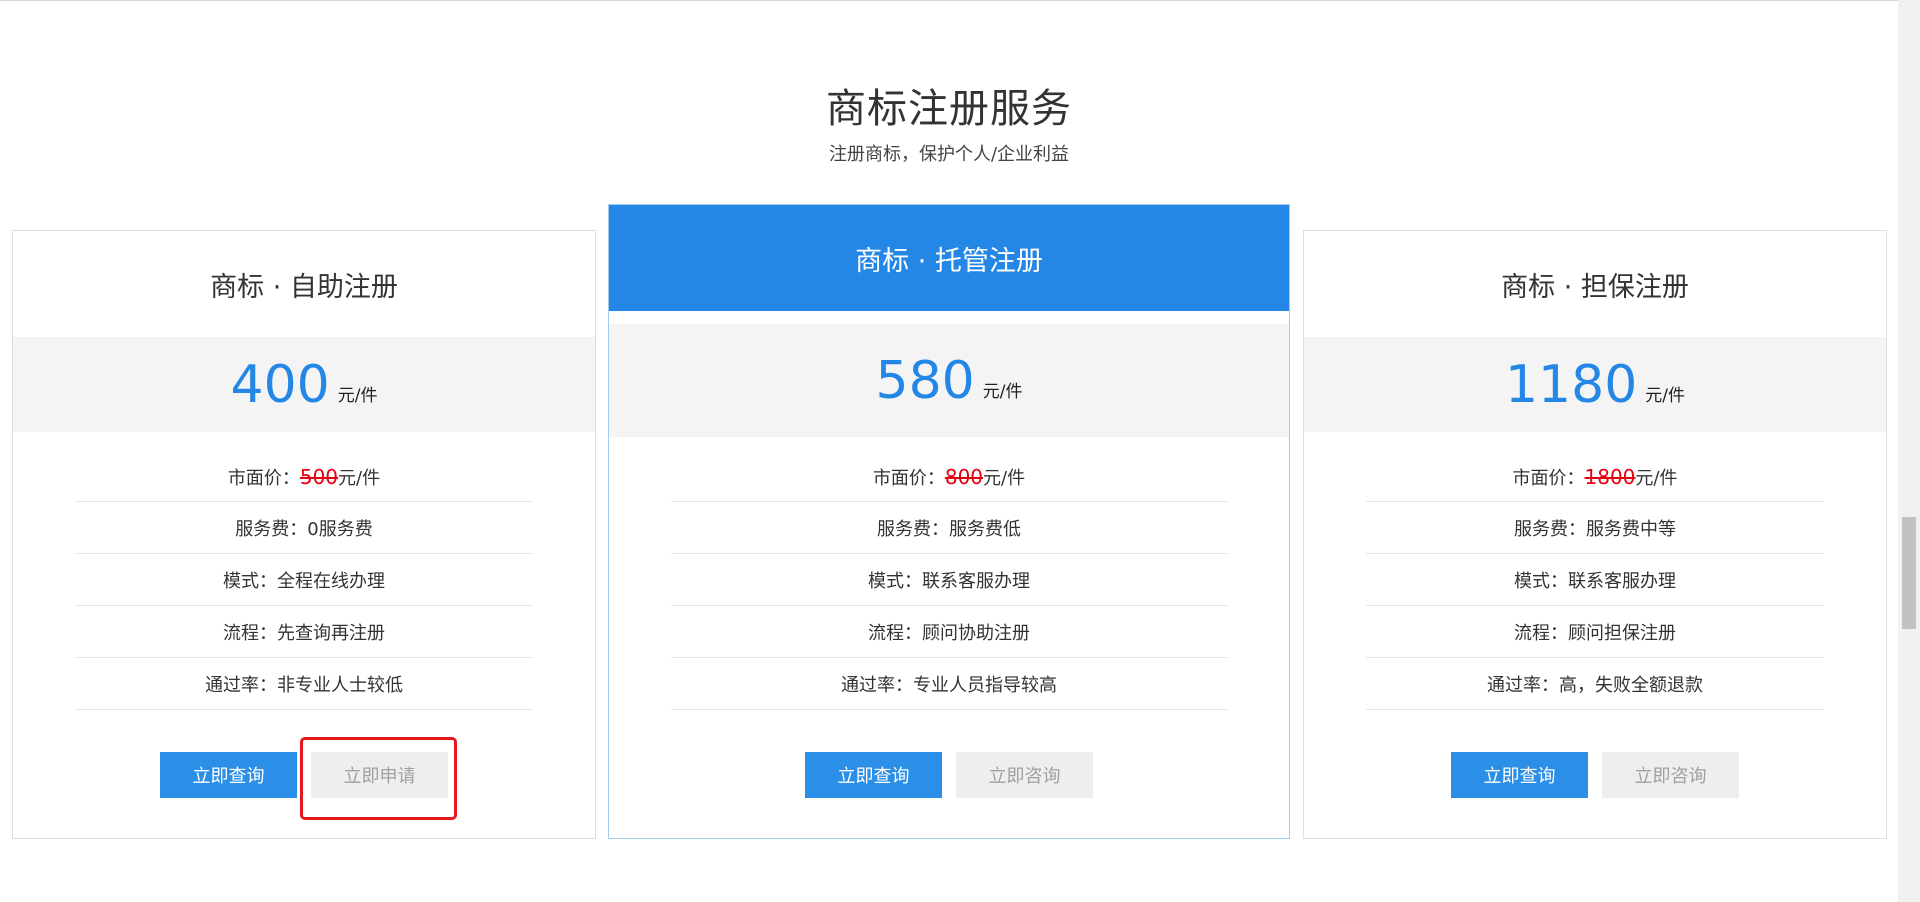 The image size is (1920, 902). I want to click on market-price-value: 500, so click(319, 477).